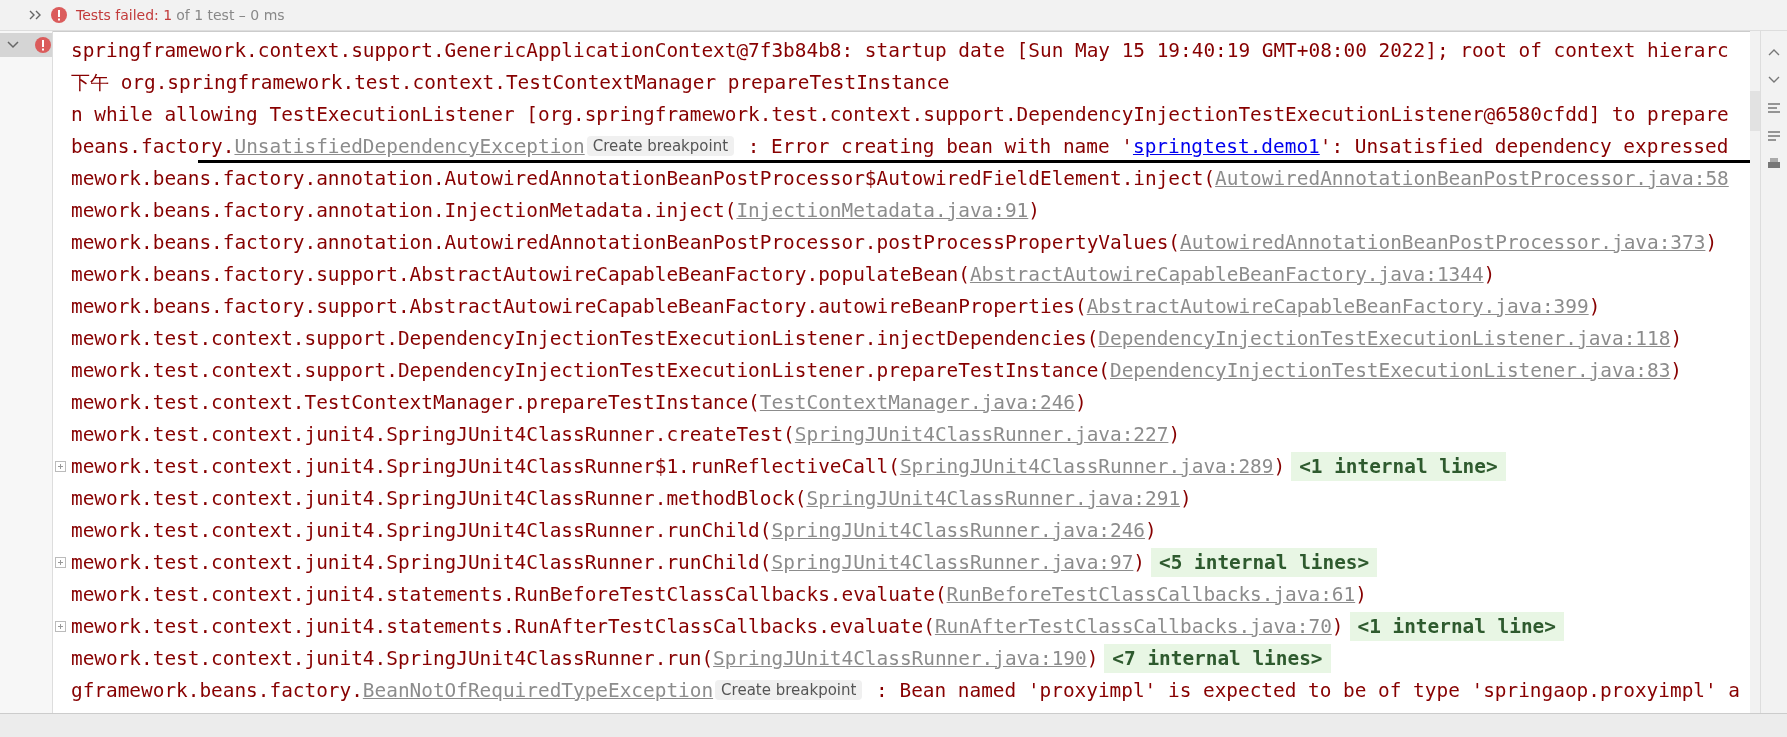  What do you see at coordinates (1133, 626) in the screenshot?
I see `file-link: RunAfterTestClassCallbacks.java:70` at bounding box center [1133, 626].